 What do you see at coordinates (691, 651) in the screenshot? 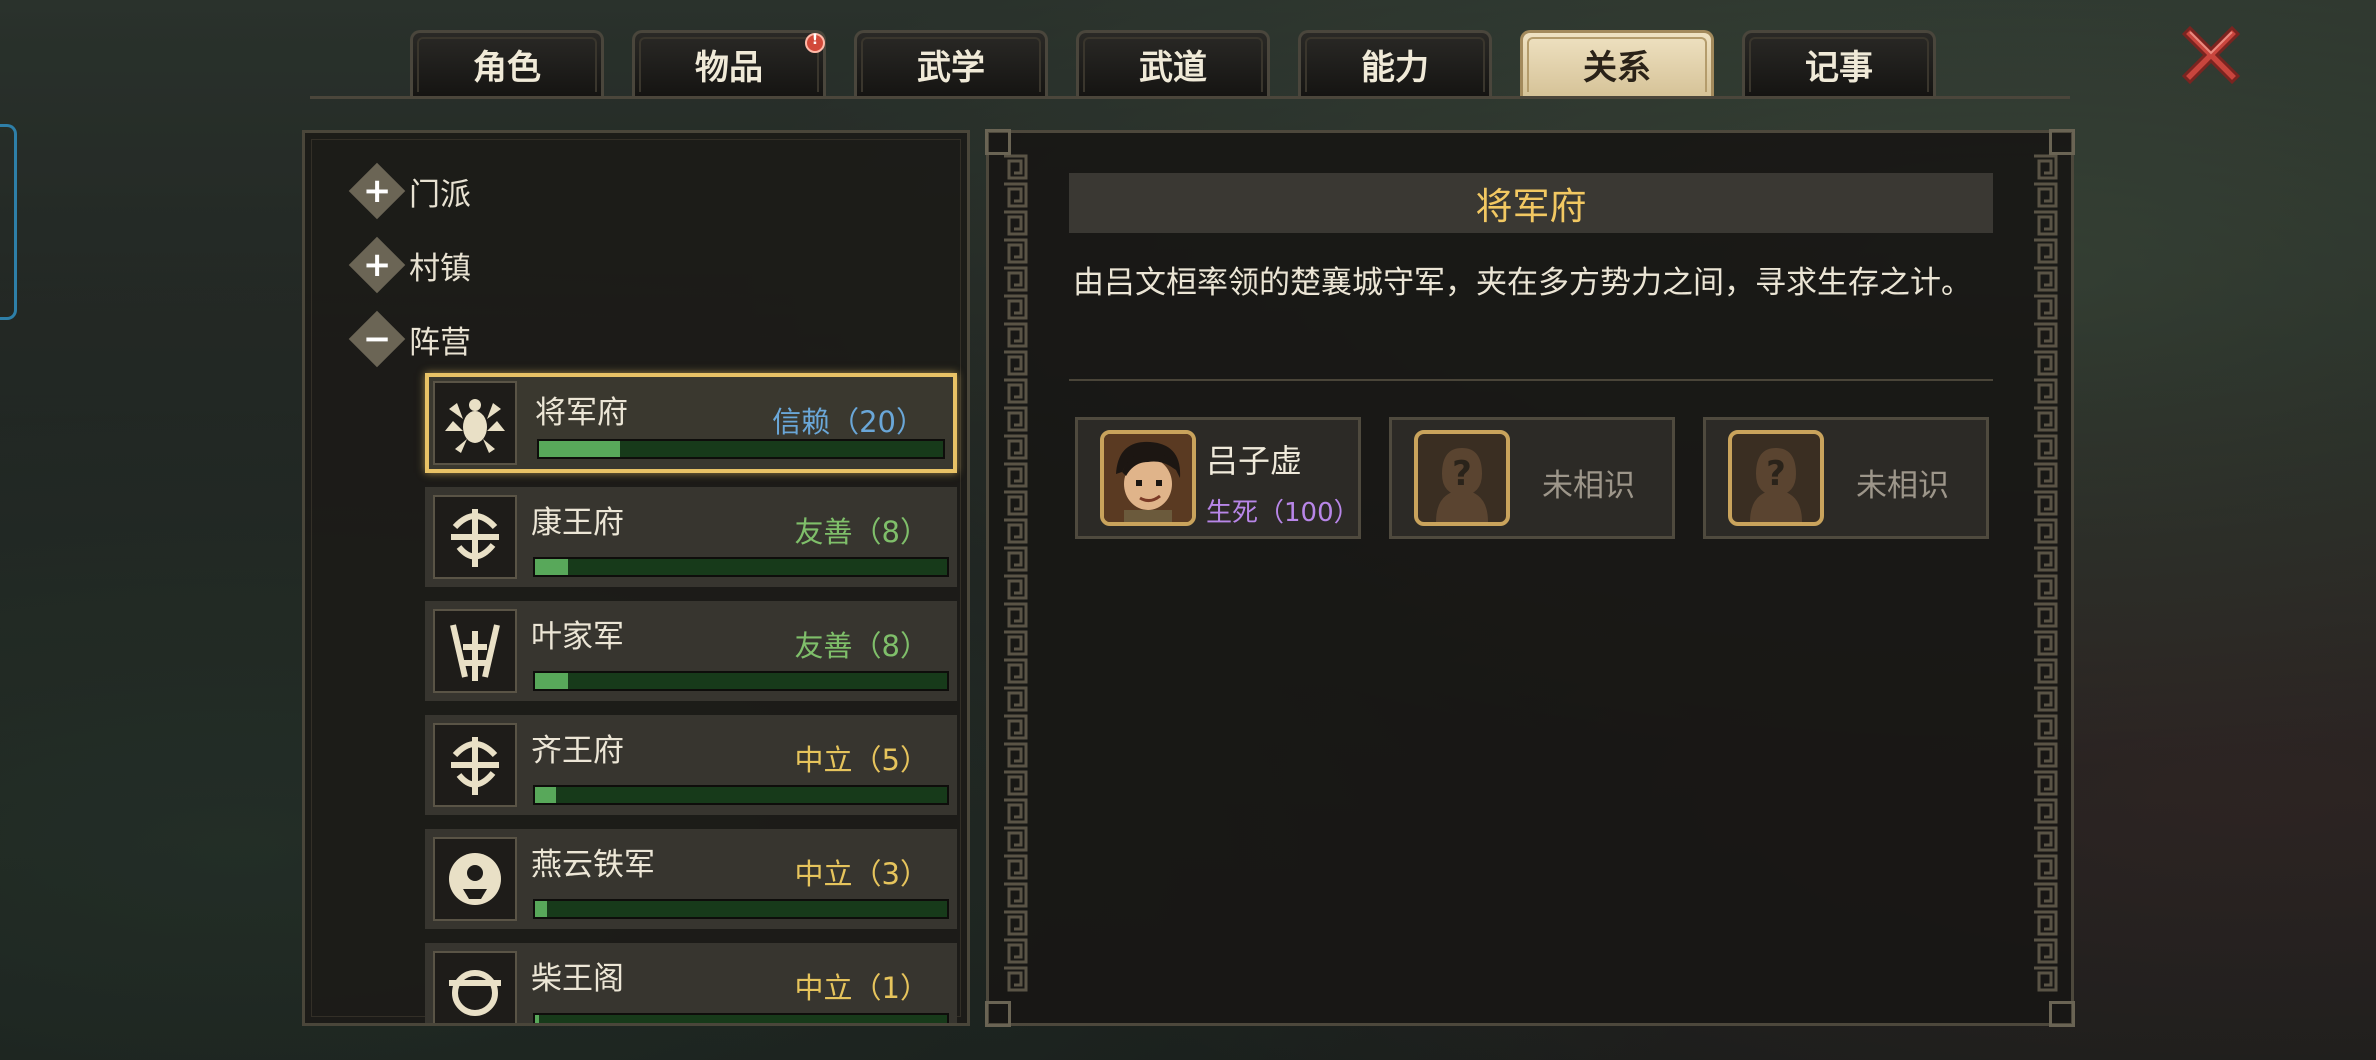
I see `faction-row-ye-army: 叶家军 友善（8）` at bounding box center [691, 651].